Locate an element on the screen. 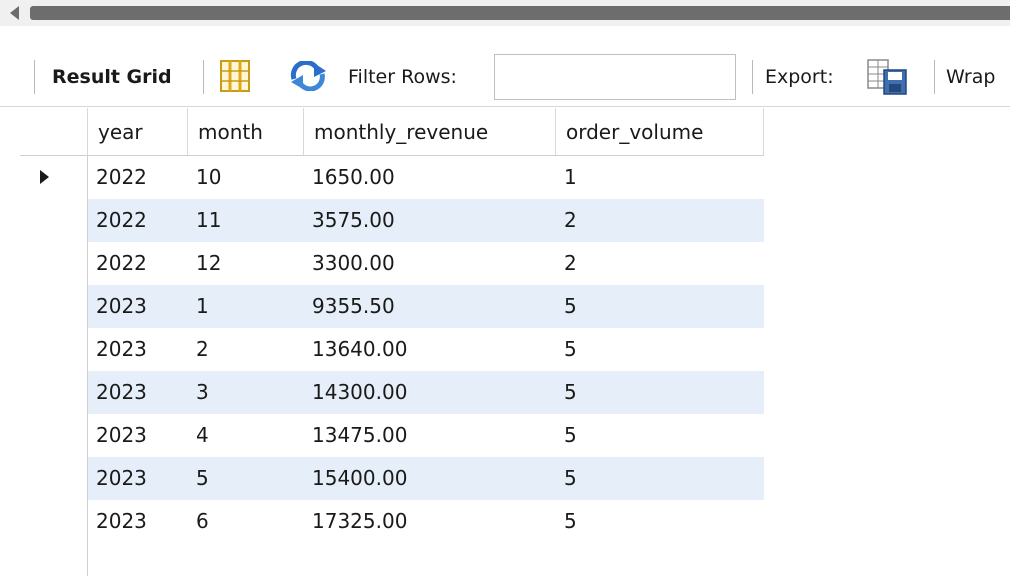 The height and width of the screenshot is (586, 1010). cell-monthly-revenue: 3300.00 is located at coordinates (430, 263).